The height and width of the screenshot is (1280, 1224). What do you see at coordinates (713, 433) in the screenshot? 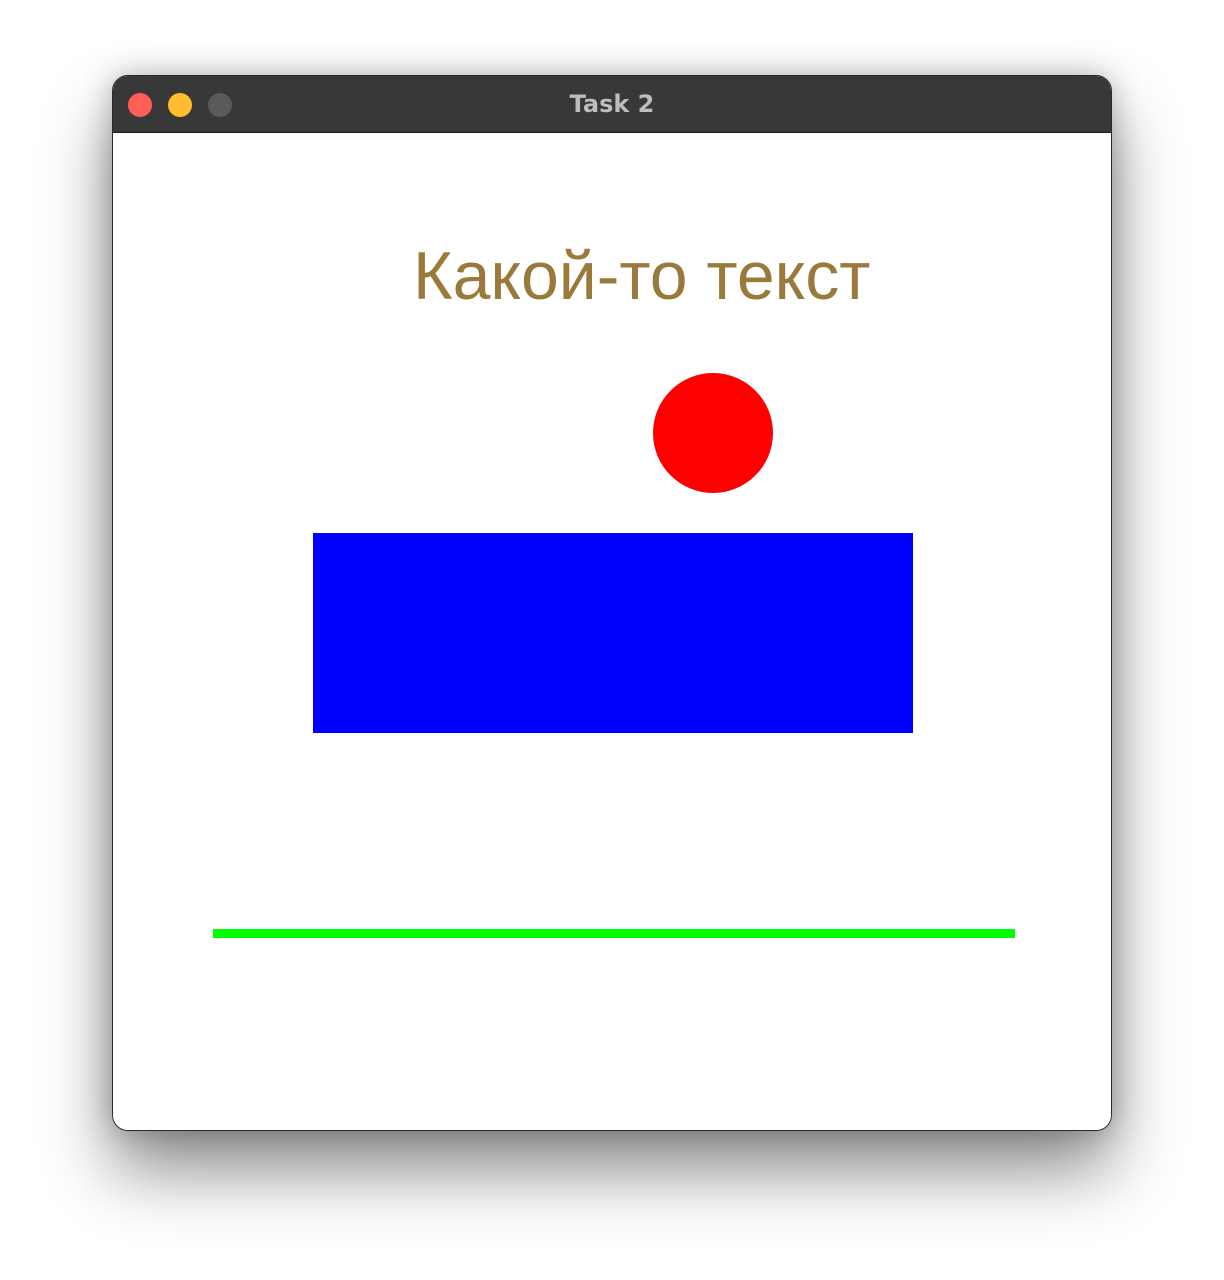
I see `red-circle` at bounding box center [713, 433].